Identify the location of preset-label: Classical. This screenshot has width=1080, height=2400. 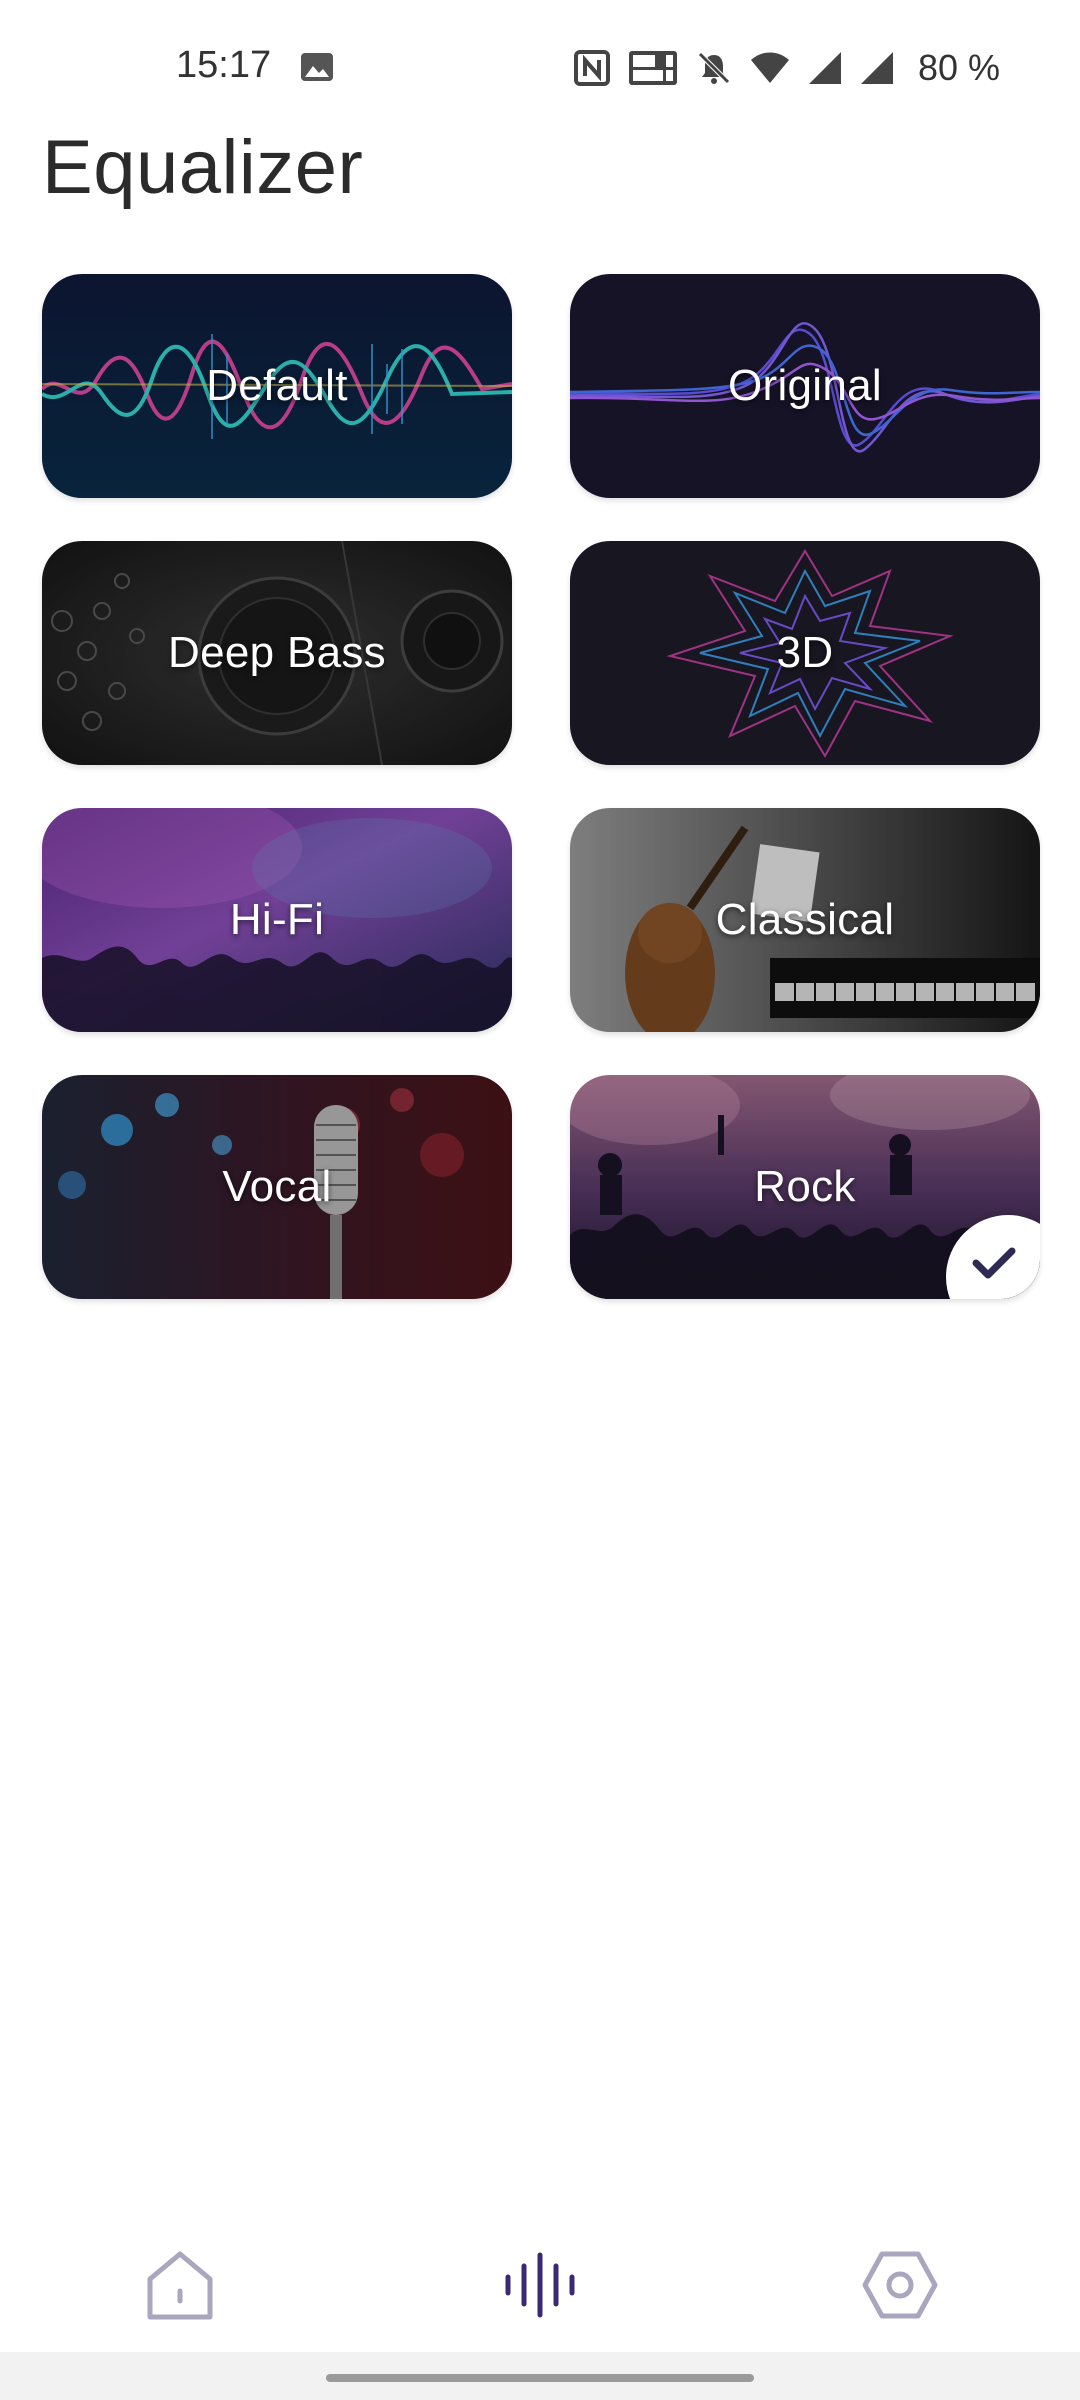
(805, 919).